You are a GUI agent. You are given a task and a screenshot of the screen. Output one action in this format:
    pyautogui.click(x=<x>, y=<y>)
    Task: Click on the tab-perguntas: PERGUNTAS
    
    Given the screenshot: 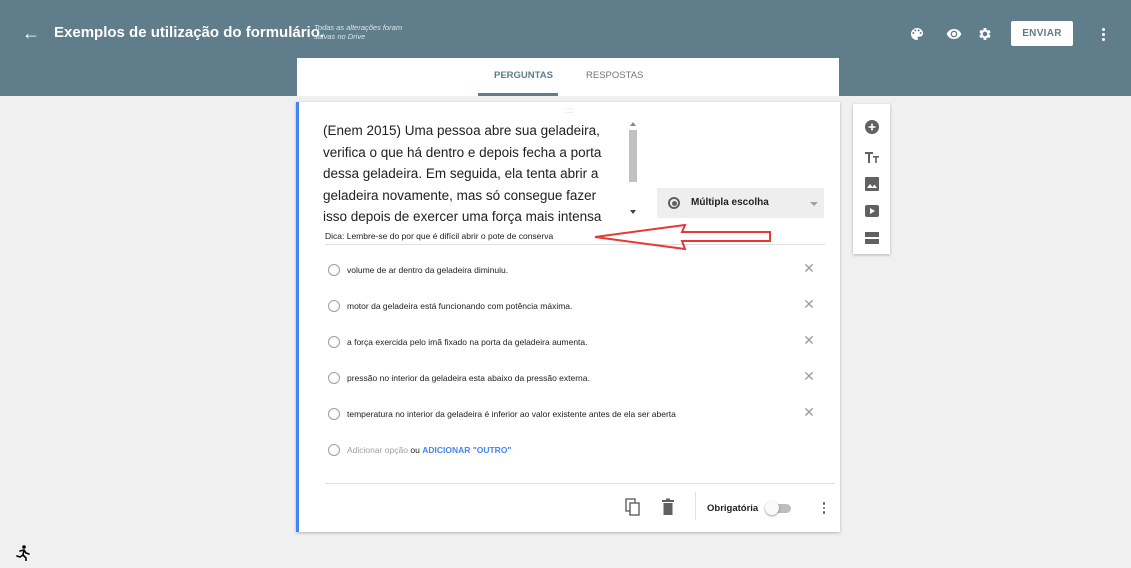 What is the action you would take?
    pyautogui.click(x=523, y=75)
    